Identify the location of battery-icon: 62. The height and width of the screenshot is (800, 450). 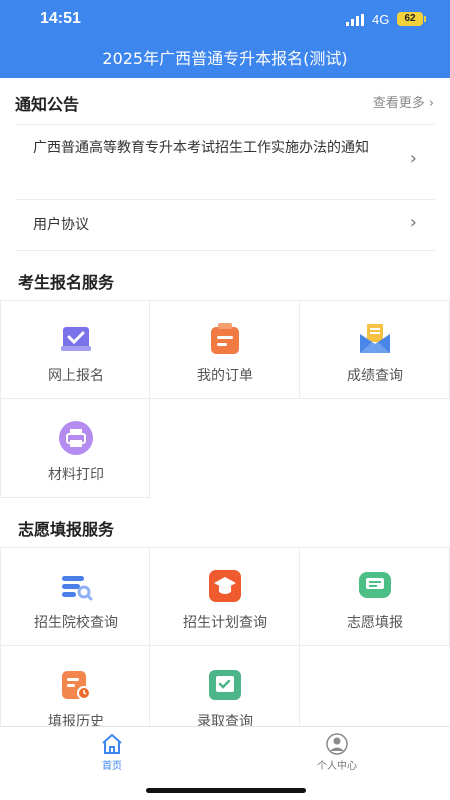
(410, 19).